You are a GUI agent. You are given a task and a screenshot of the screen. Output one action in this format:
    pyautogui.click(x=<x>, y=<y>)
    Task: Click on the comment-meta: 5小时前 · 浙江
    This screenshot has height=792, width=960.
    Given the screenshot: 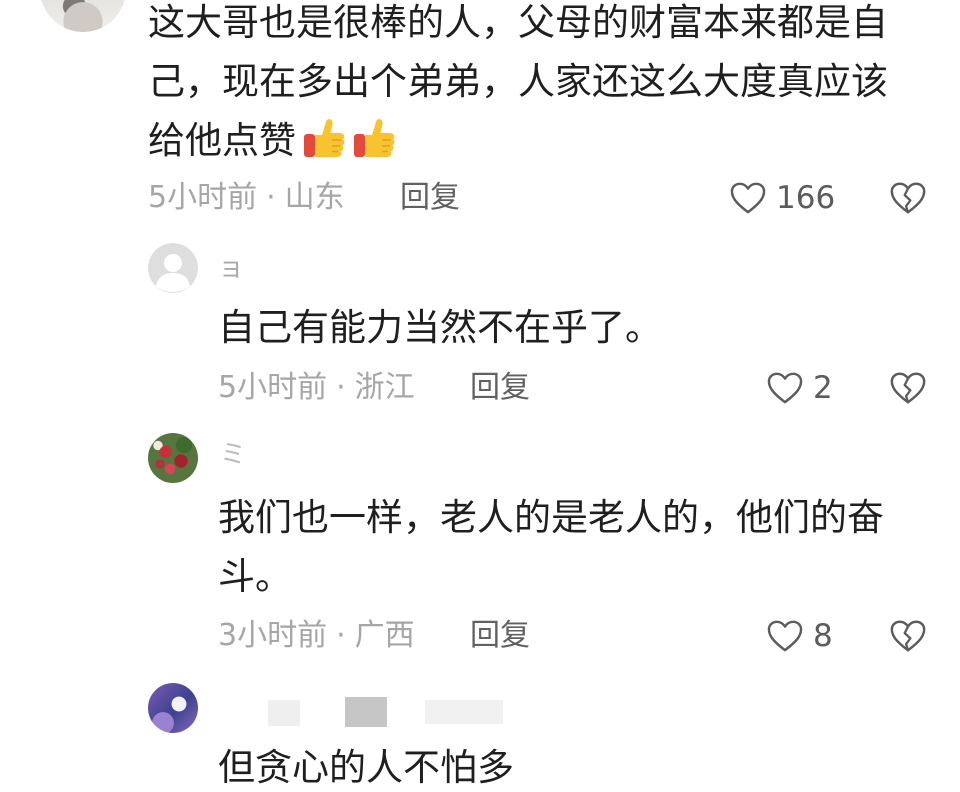 What is the action you would take?
    pyautogui.click(x=316, y=388)
    